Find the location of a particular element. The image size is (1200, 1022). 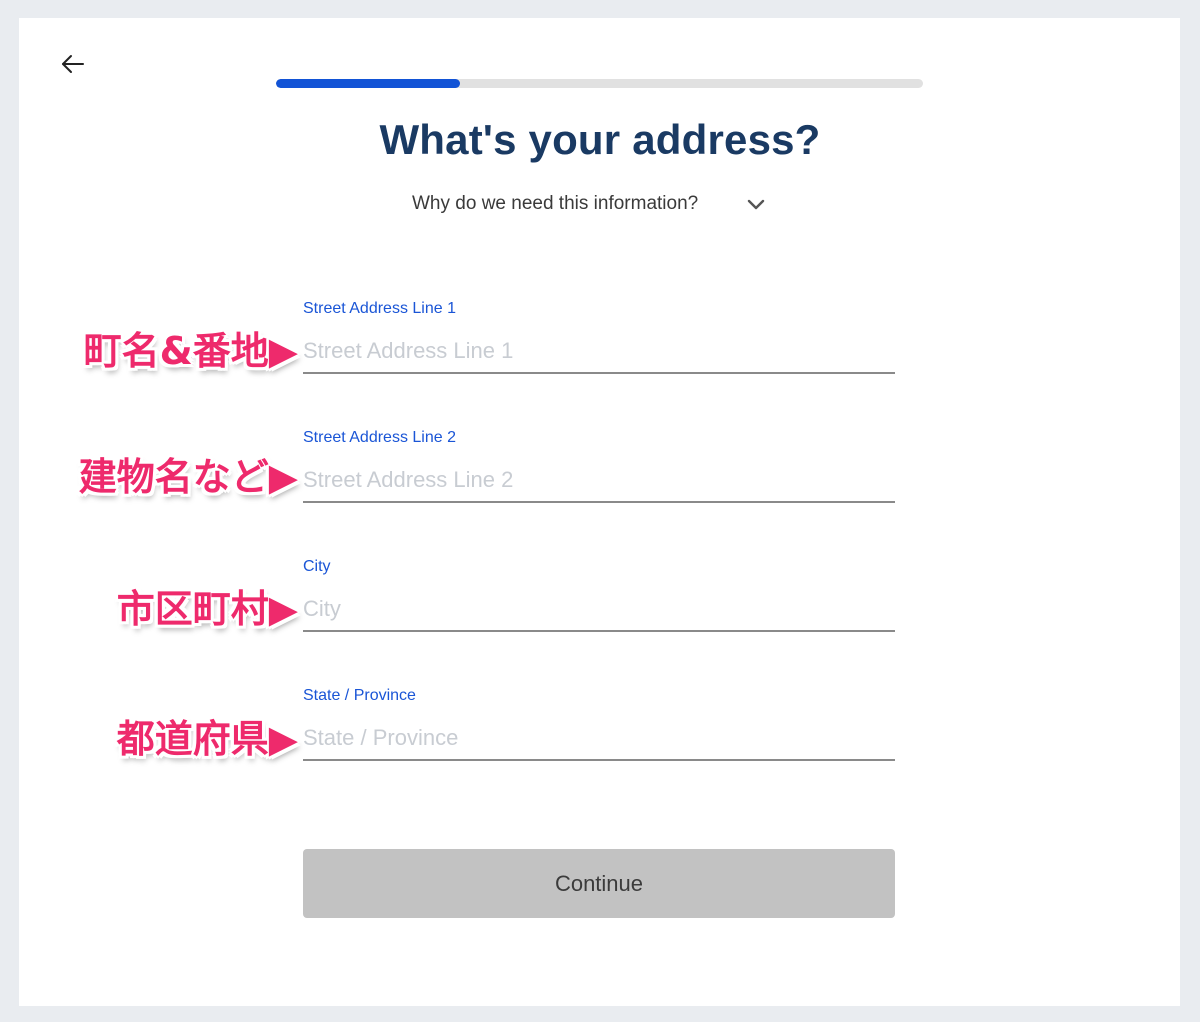

state-input is located at coordinates (599, 743).